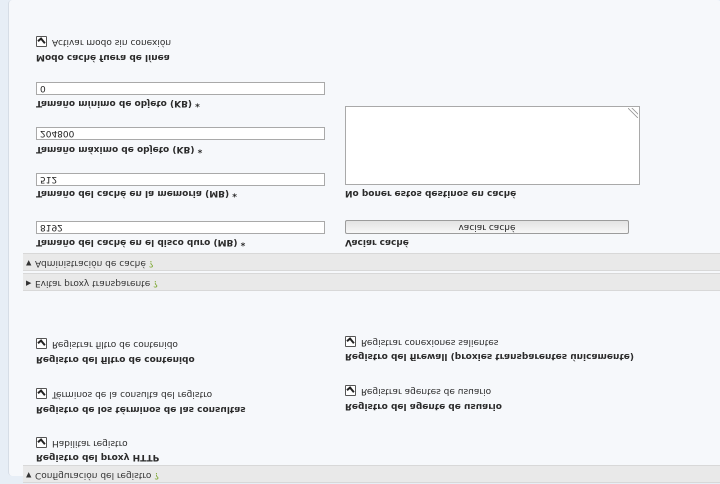 The image size is (720, 484). What do you see at coordinates (111, 42) in the screenshot?
I see `offline-mode-label: Activar modo sin conexión` at bounding box center [111, 42].